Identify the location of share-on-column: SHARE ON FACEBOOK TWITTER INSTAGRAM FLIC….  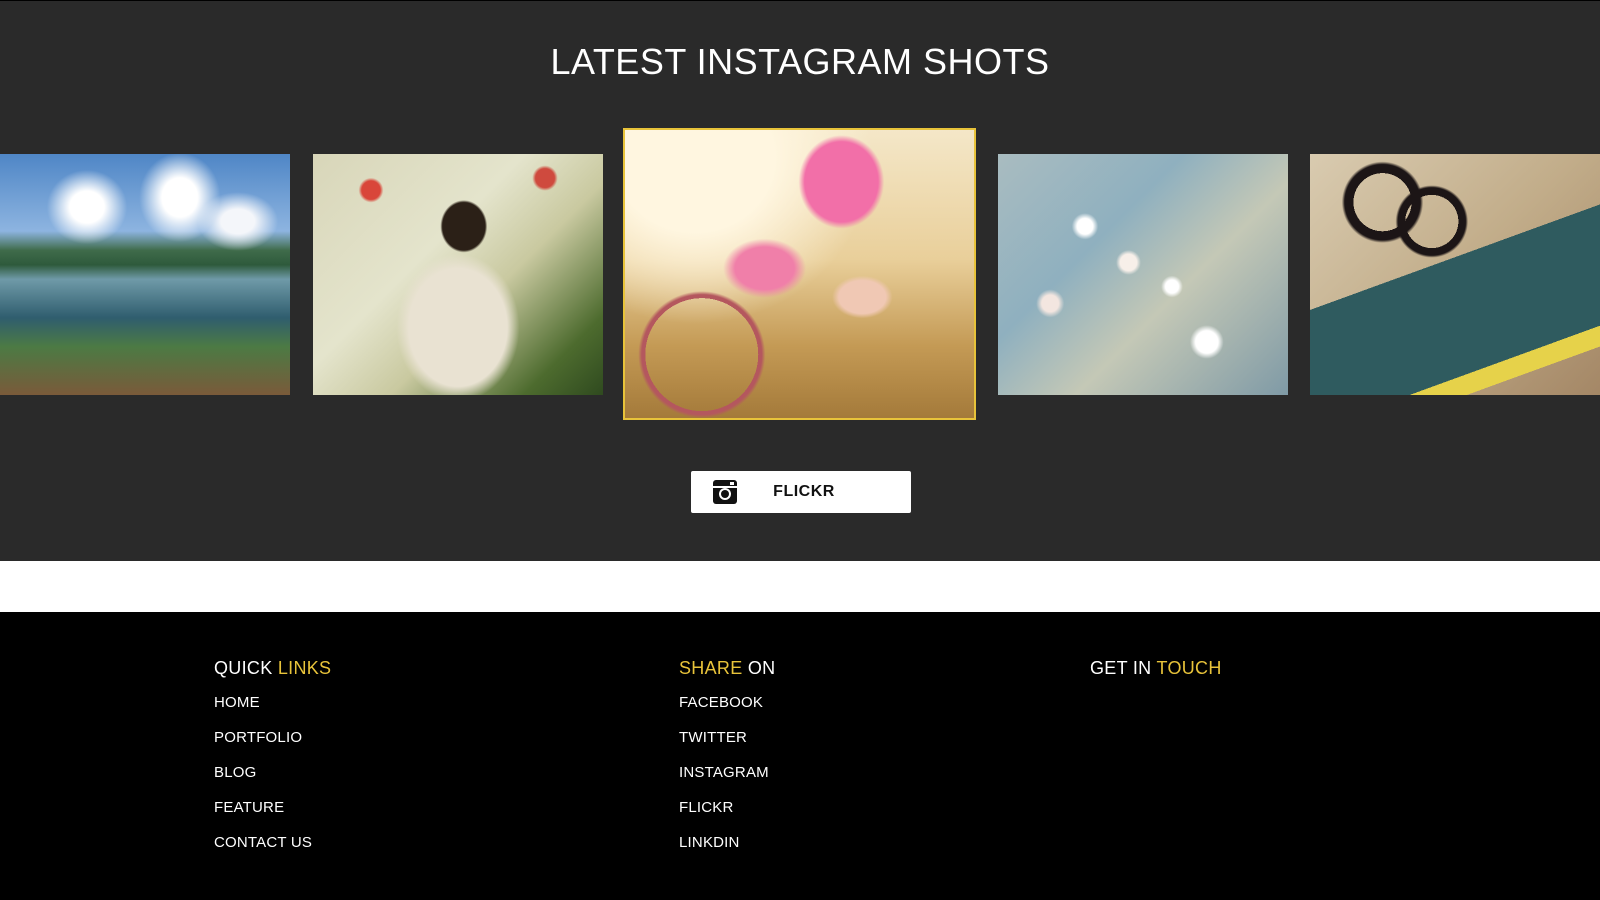
(727, 763).